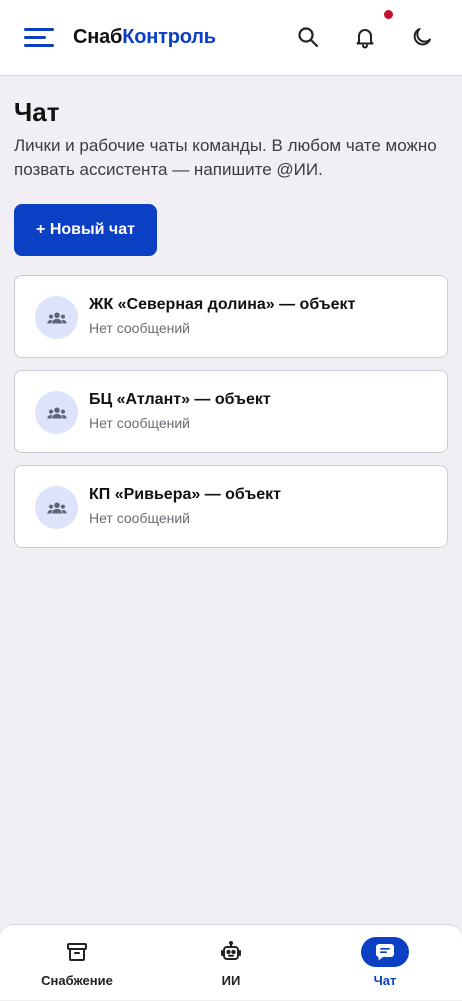 The image size is (462, 1001). I want to click on nav-item-supply: Снабжение, so click(77, 963).